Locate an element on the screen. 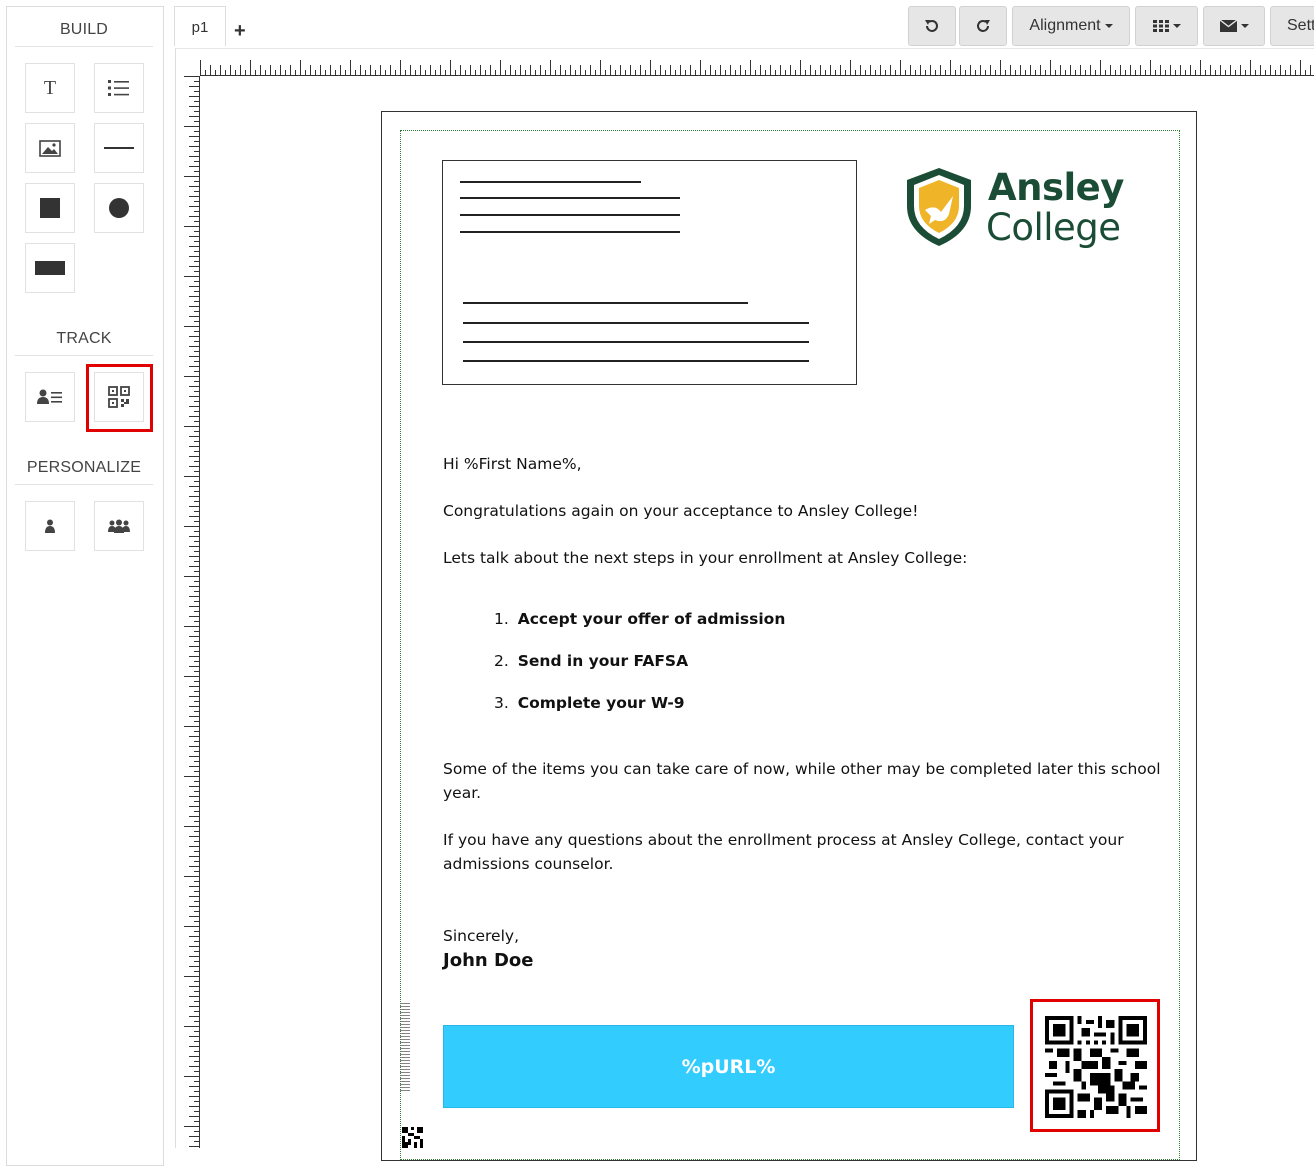  users-icon is located at coordinates (119, 526).